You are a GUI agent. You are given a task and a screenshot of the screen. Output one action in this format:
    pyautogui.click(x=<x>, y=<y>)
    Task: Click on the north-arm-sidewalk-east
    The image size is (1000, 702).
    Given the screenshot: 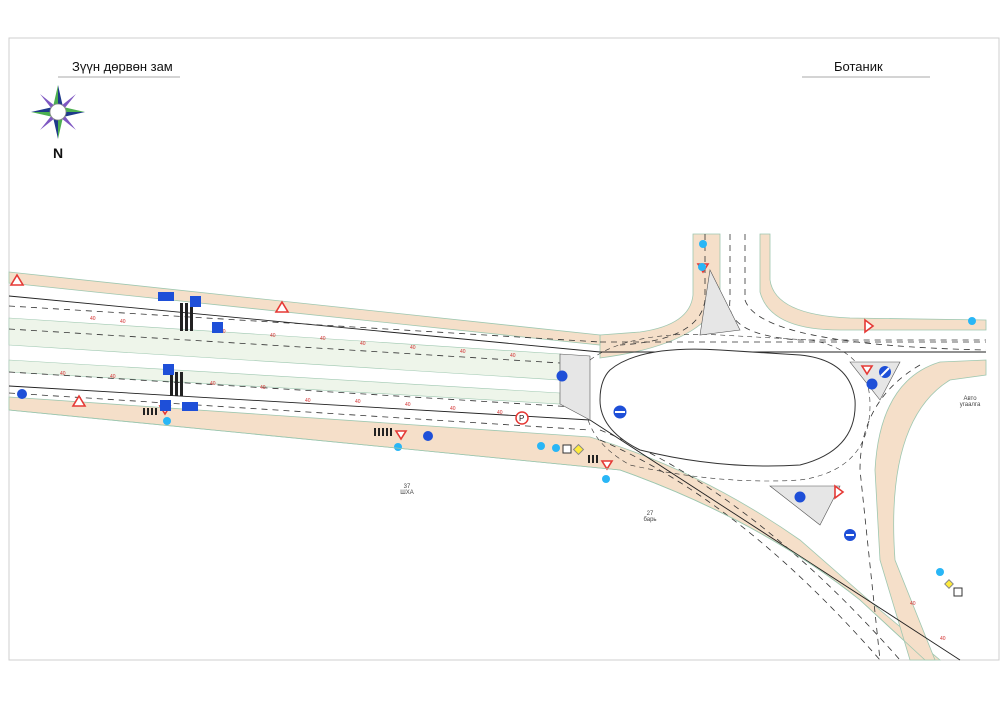 What is the action you would take?
    pyautogui.click(x=873, y=282)
    